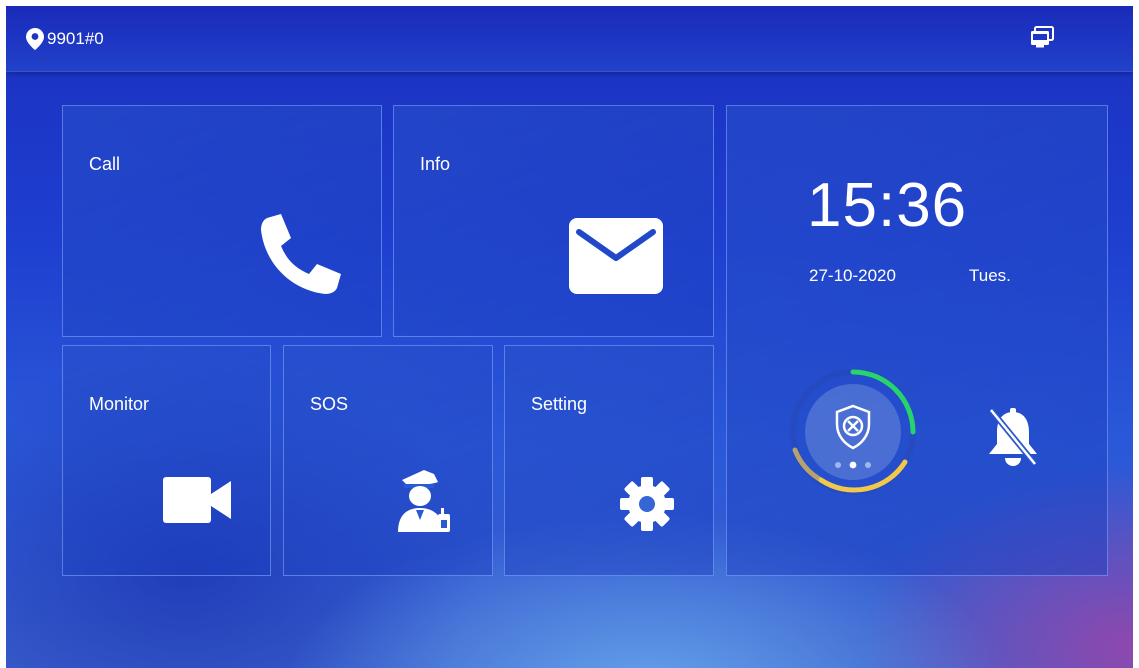  What do you see at coordinates (35, 39) in the screenshot?
I see `location-pin-icon` at bounding box center [35, 39].